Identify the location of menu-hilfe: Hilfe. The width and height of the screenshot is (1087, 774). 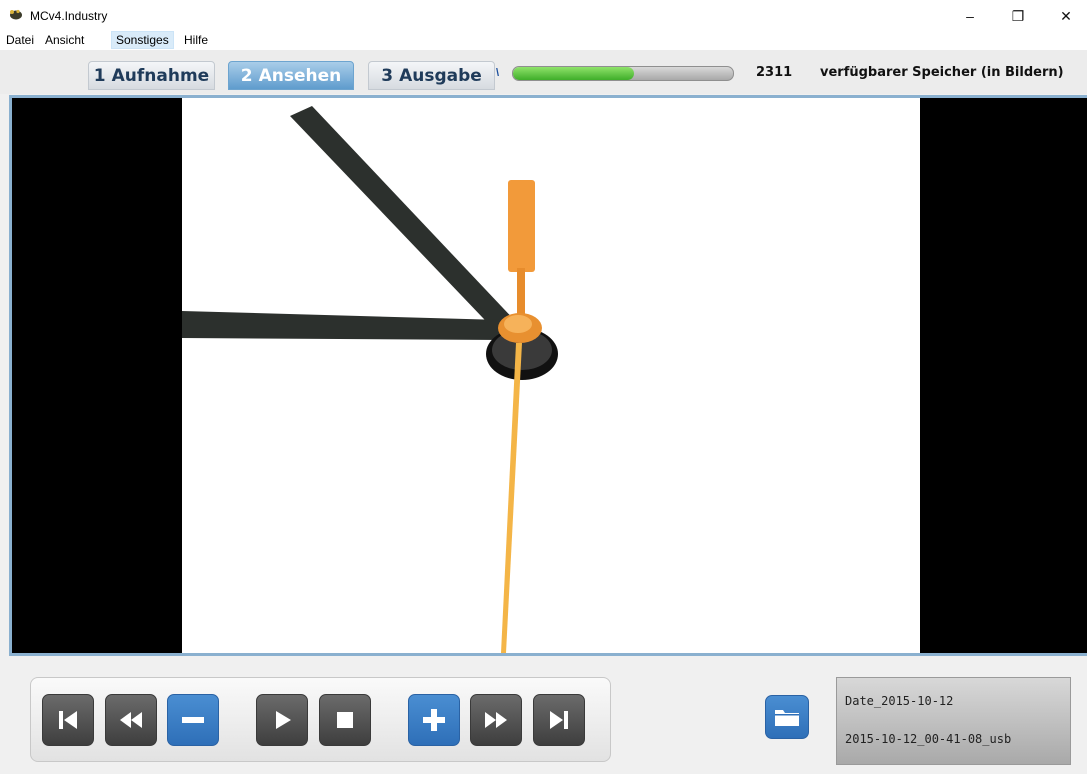
(196, 40).